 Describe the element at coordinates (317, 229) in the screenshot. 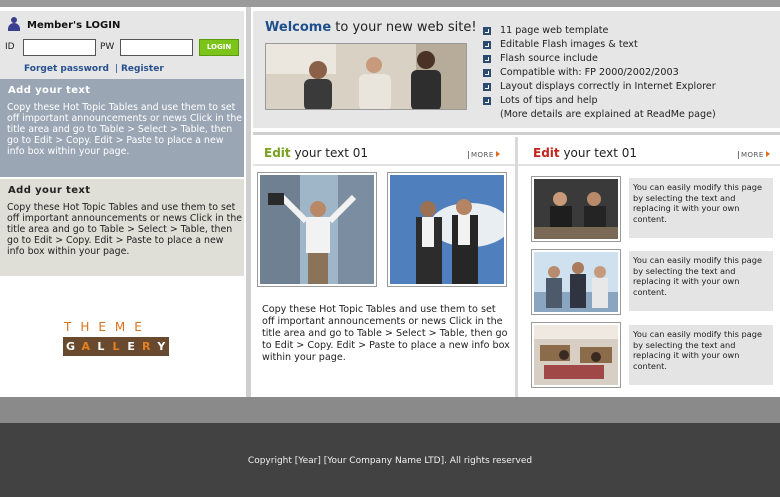

I see `business-man-photo` at that location.